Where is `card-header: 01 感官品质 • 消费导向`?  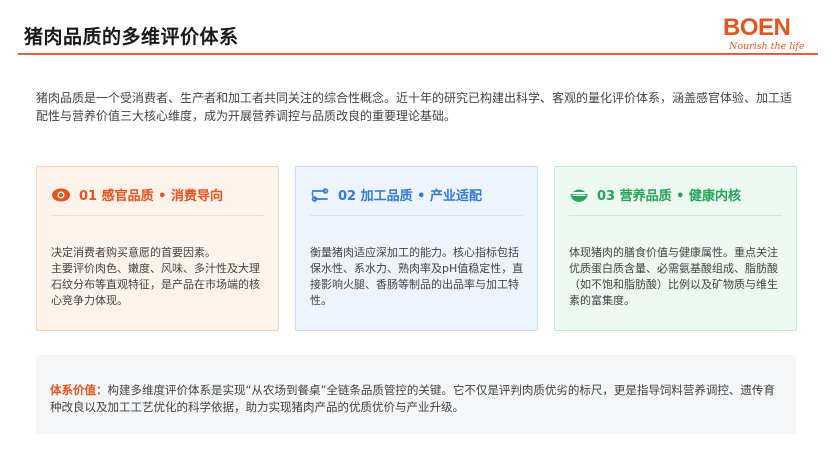 card-header: 01 感官品质 • 消费导向 is located at coordinates (137, 194).